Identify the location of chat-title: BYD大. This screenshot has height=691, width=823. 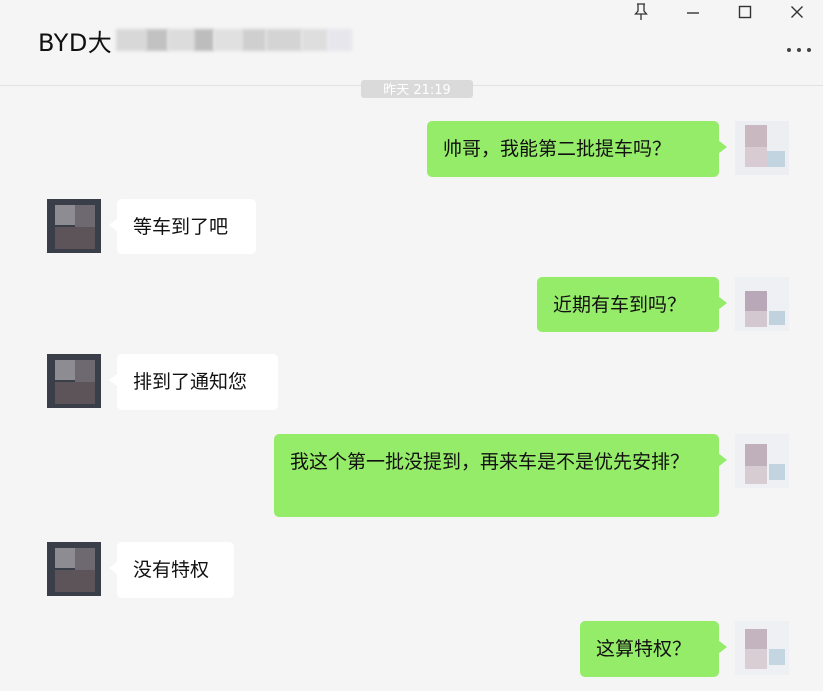
(195, 40).